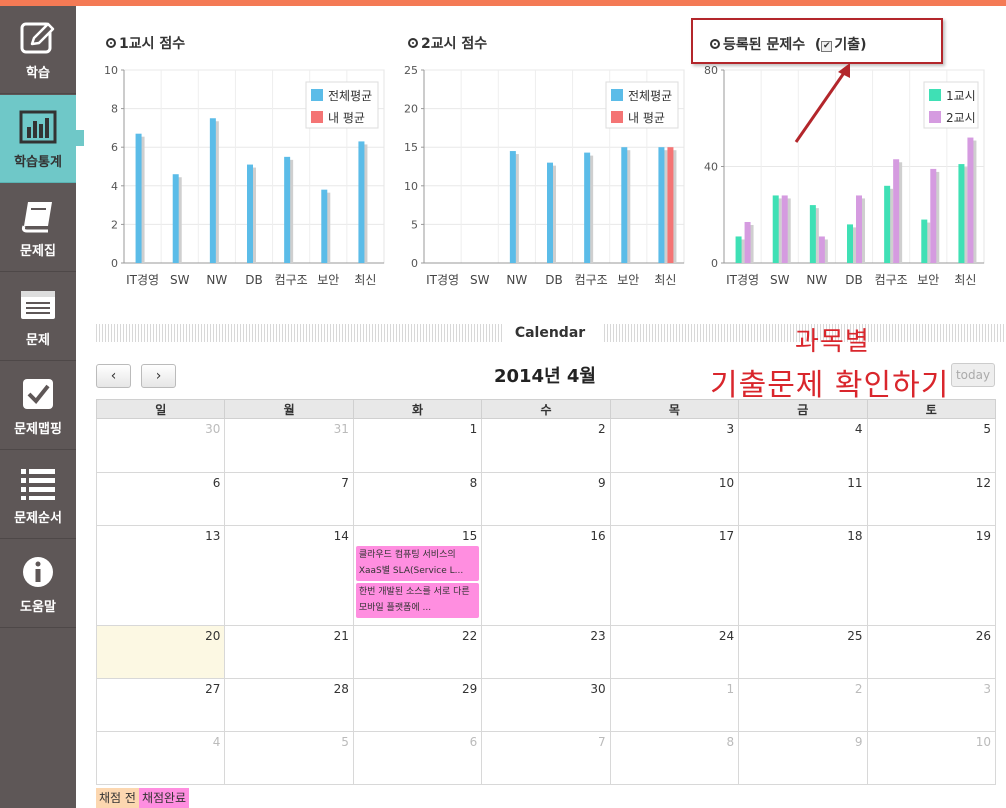 The height and width of the screenshot is (808, 1006). I want to click on legend-scored: 채점완료, so click(164, 798).